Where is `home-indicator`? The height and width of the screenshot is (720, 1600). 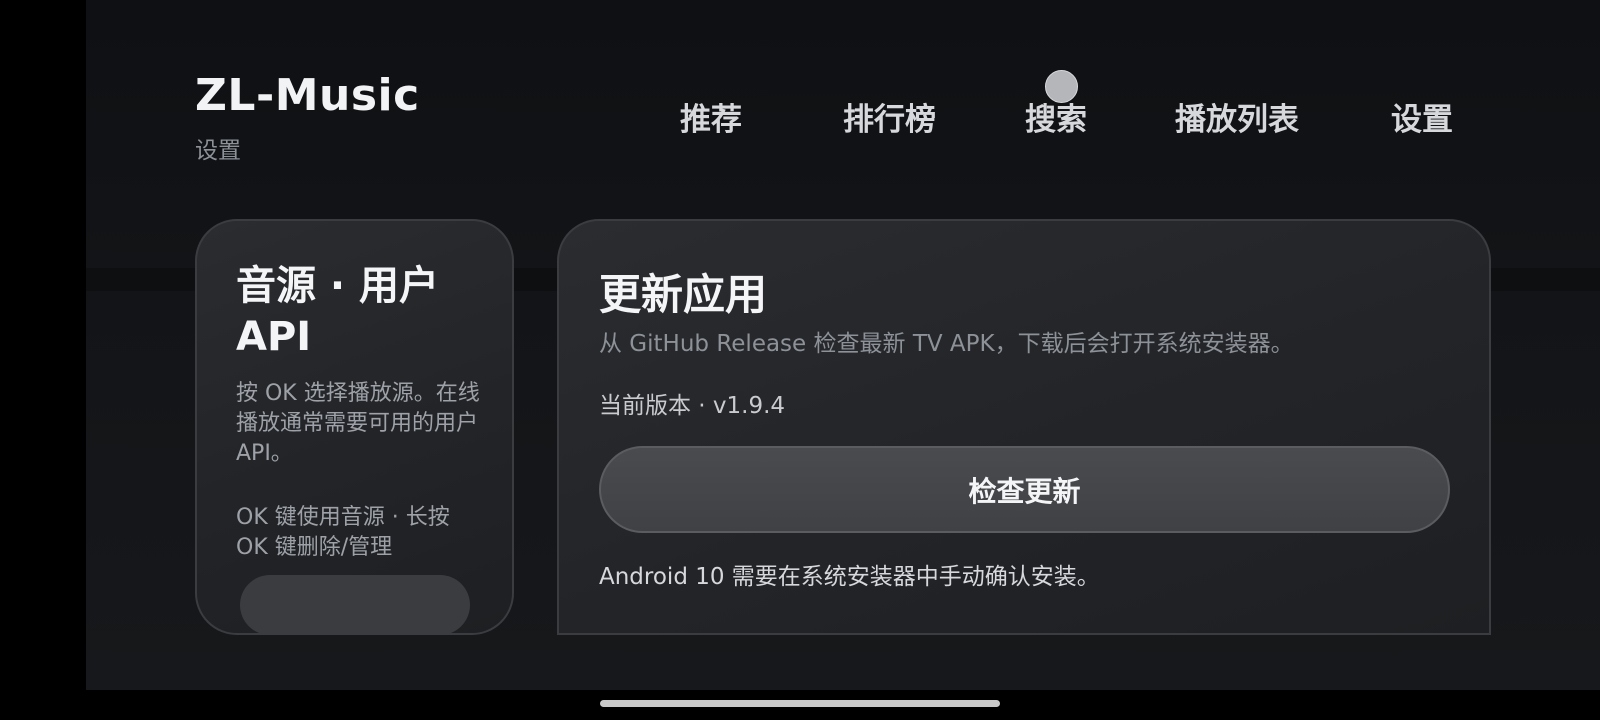
home-indicator is located at coordinates (800, 703).